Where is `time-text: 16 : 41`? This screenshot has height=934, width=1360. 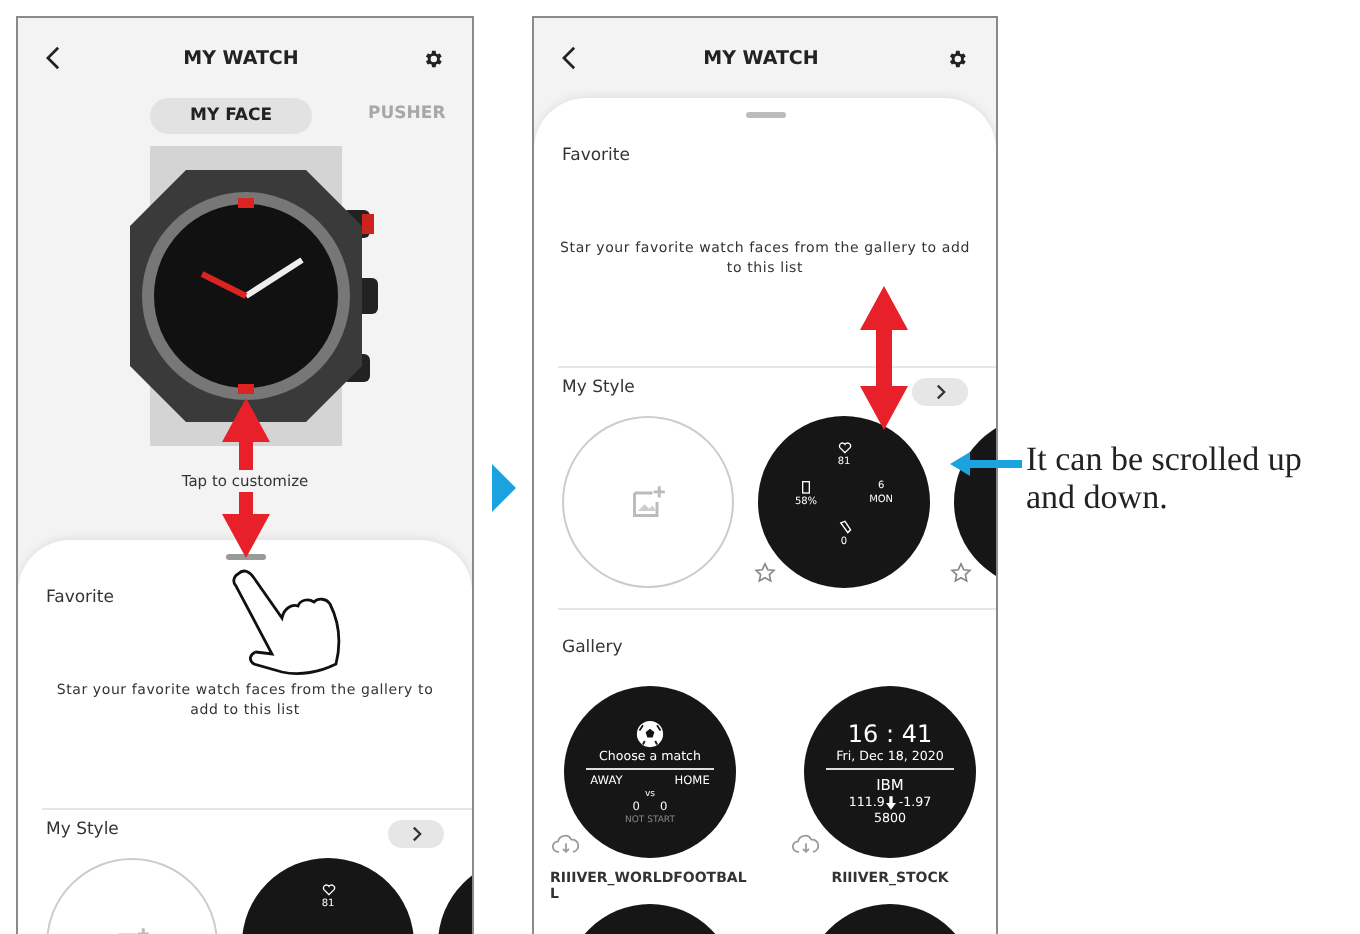 time-text: 16 : 41 is located at coordinates (890, 733).